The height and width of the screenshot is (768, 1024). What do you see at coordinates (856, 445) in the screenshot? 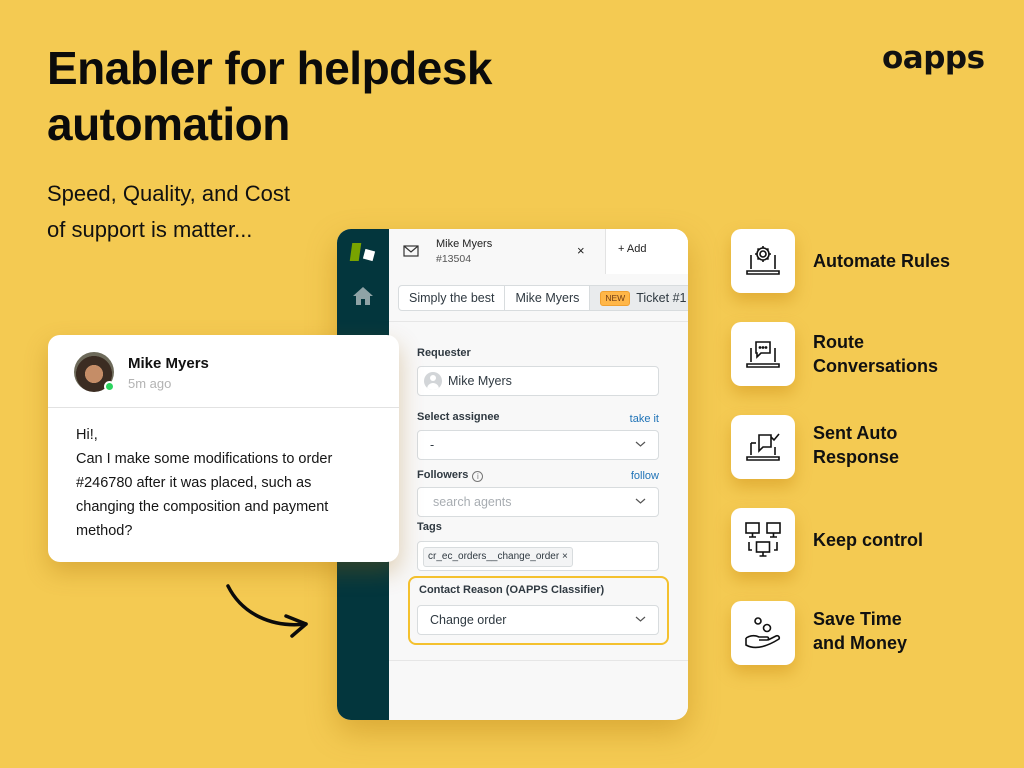
I see `feature-label: Sent Auto Response` at bounding box center [856, 445].